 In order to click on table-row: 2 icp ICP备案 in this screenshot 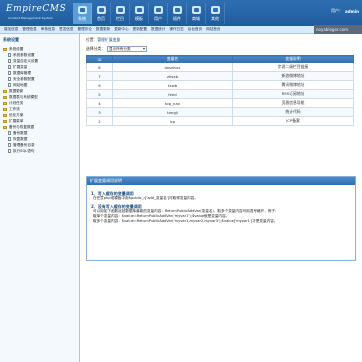, I will do `click(220, 121)`.